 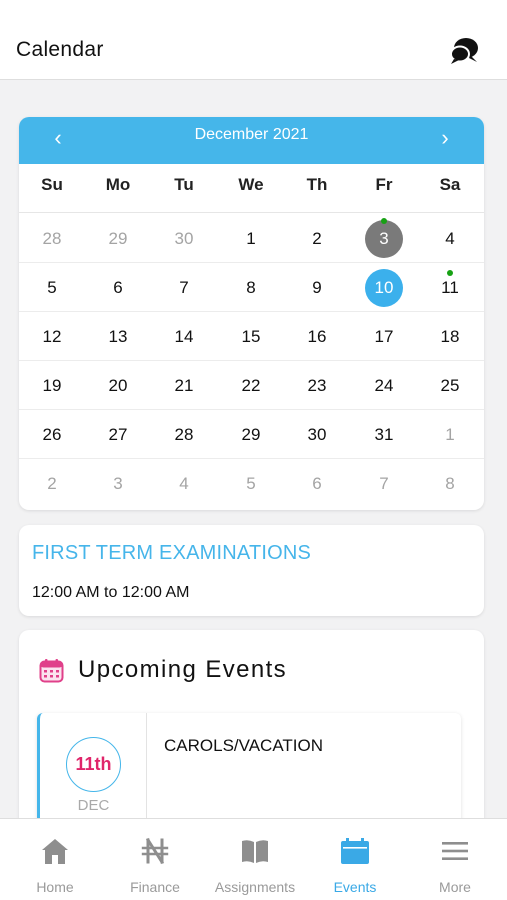 I want to click on calendar-day: 18, so click(x=450, y=336).